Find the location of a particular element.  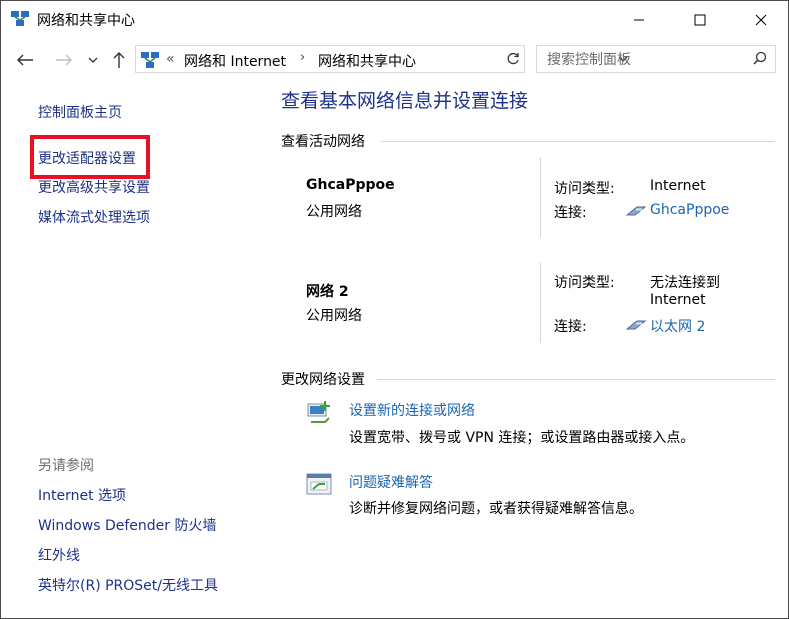

intel-proset-link: 英特尔(R) PROSet/无线工具 is located at coordinates (128, 585).